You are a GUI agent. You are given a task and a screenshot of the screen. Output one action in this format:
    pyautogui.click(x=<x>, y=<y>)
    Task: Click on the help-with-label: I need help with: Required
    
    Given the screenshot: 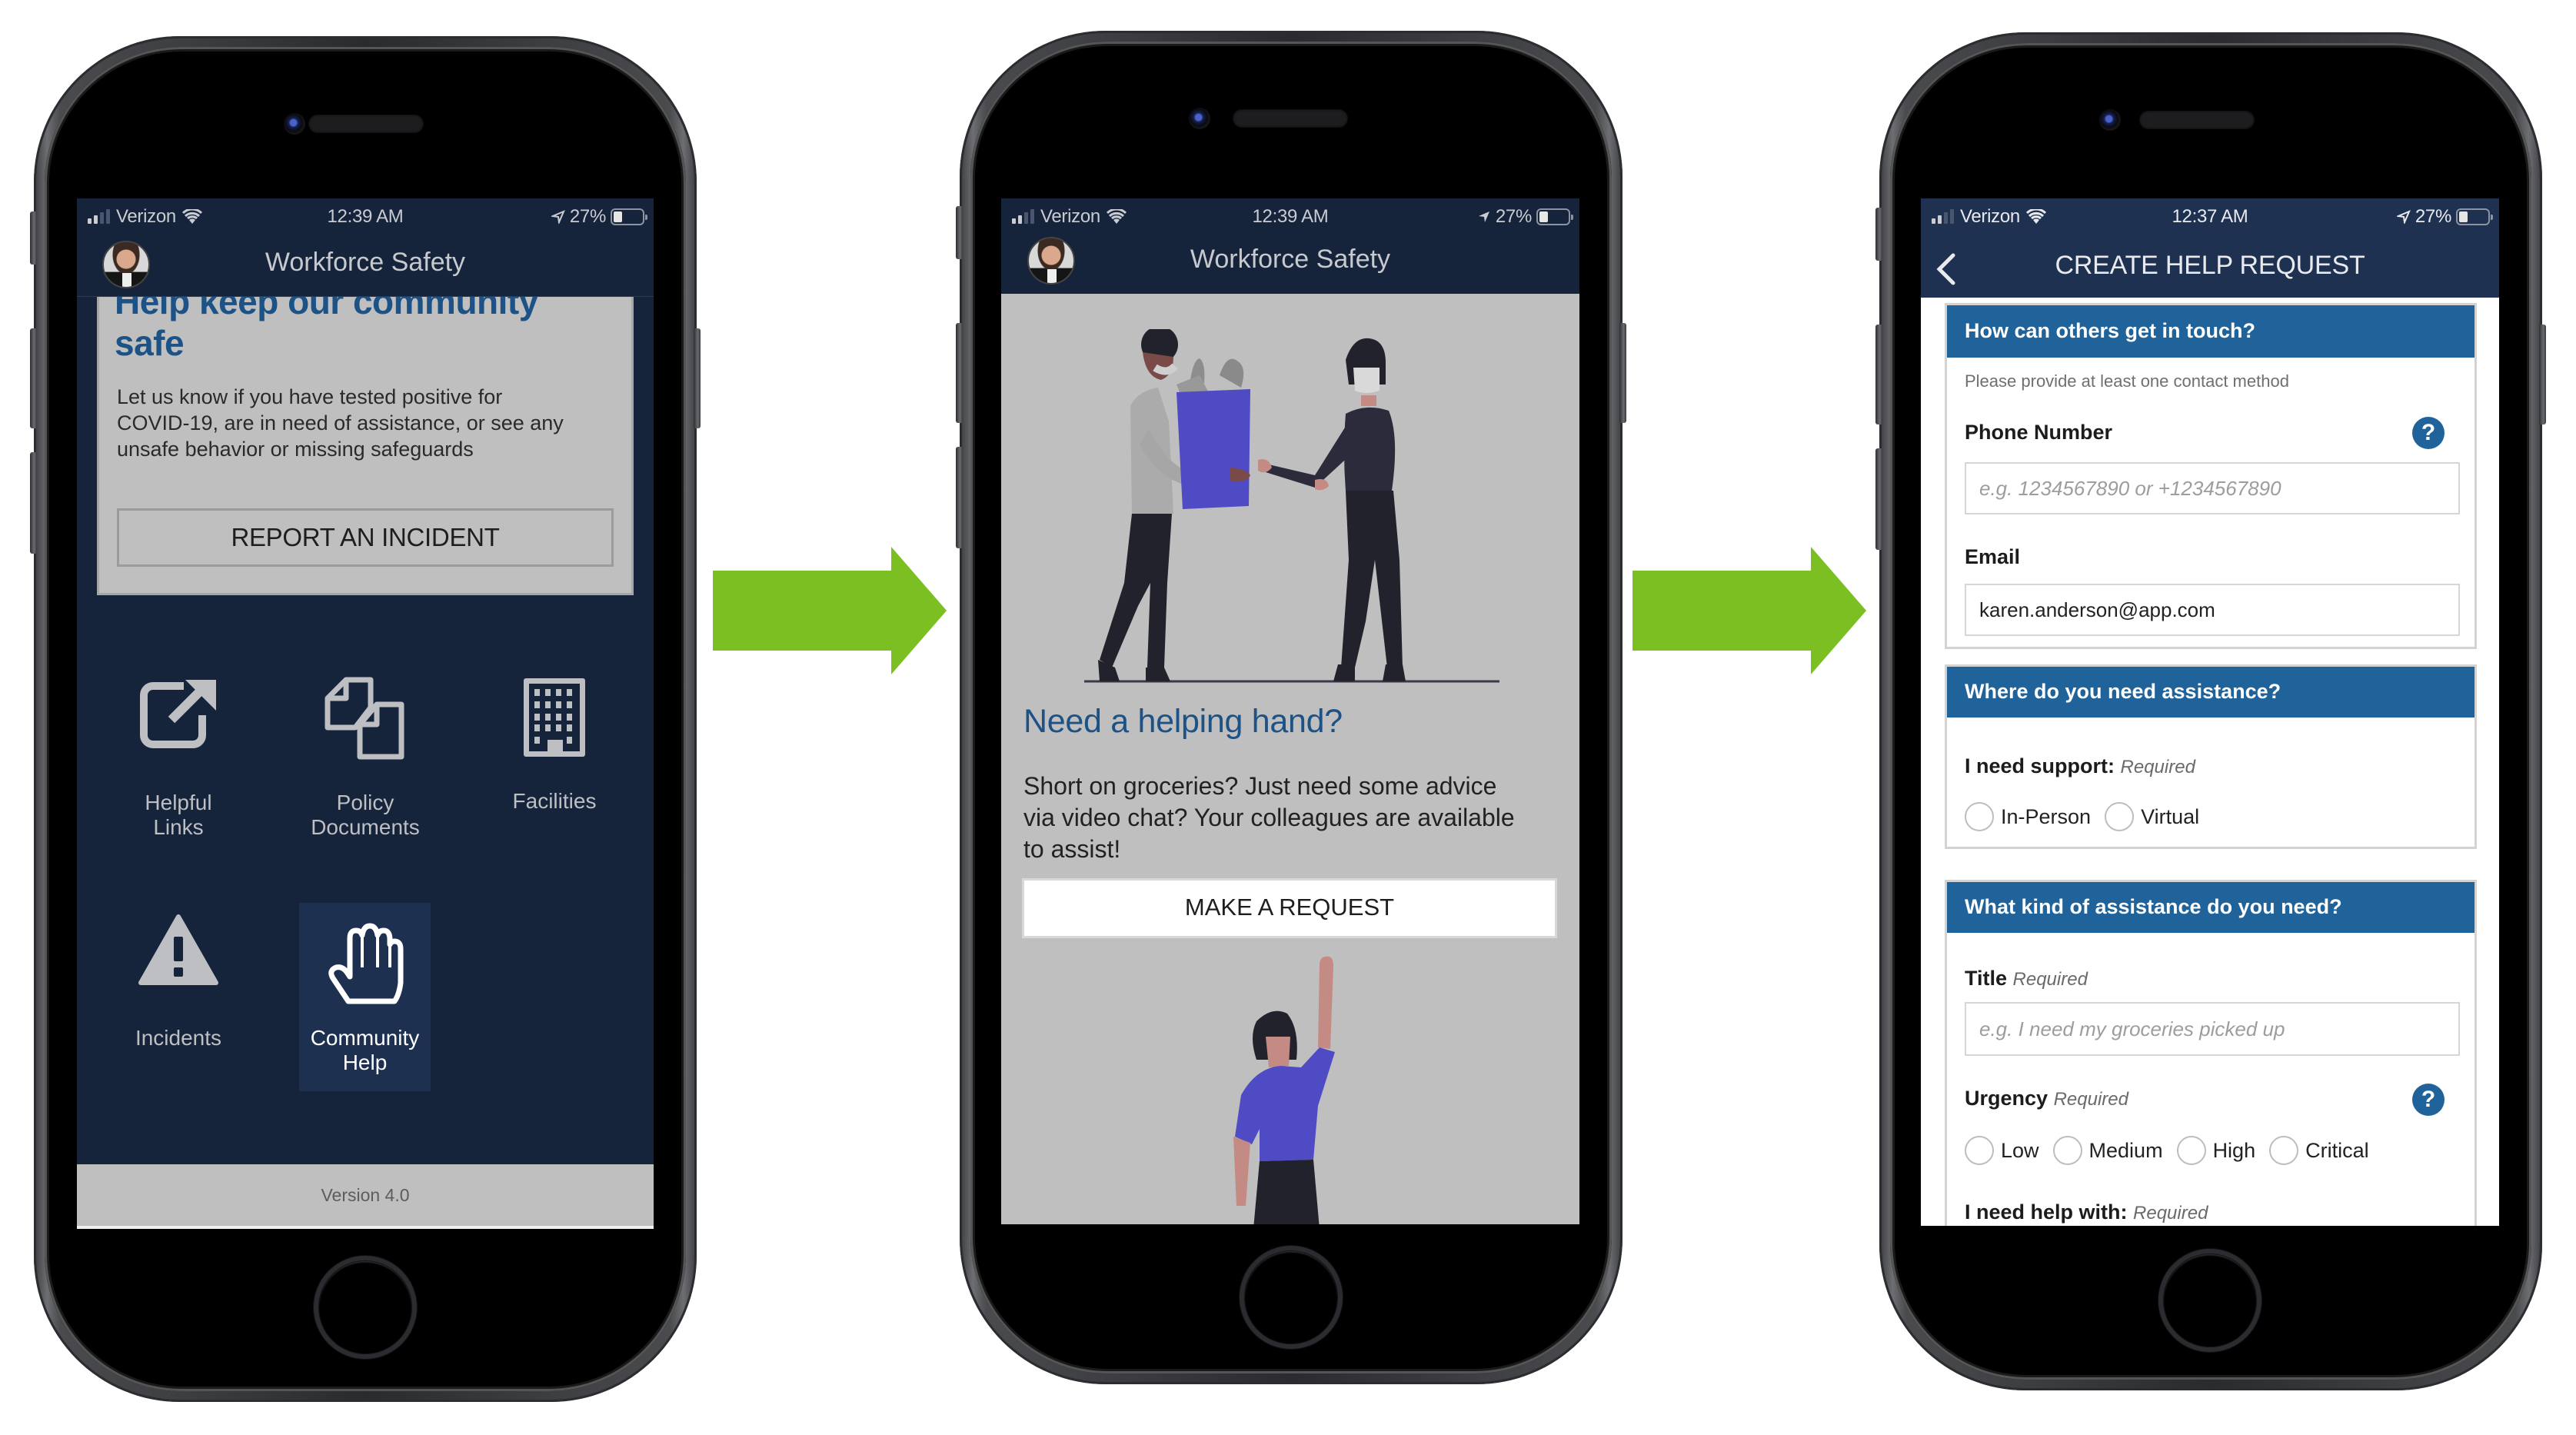 What is the action you would take?
    pyautogui.click(x=2086, y=1212)
    